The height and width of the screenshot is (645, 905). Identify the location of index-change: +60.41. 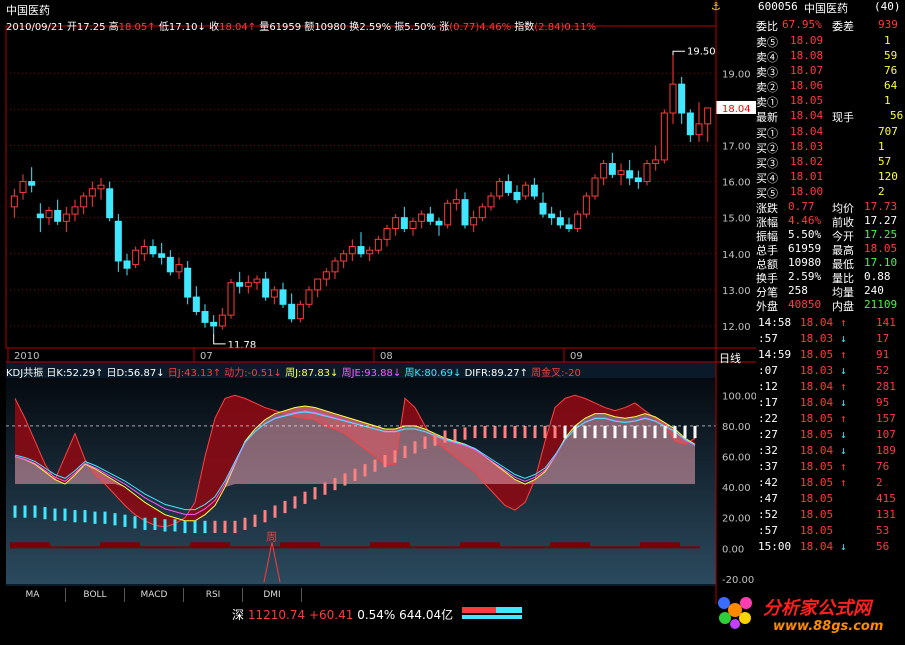
(331, 615).